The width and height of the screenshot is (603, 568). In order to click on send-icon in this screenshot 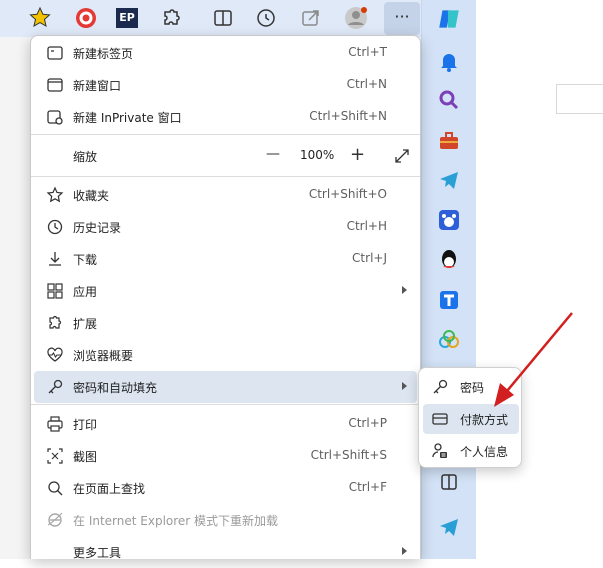, I will do `click(449, 527)`.